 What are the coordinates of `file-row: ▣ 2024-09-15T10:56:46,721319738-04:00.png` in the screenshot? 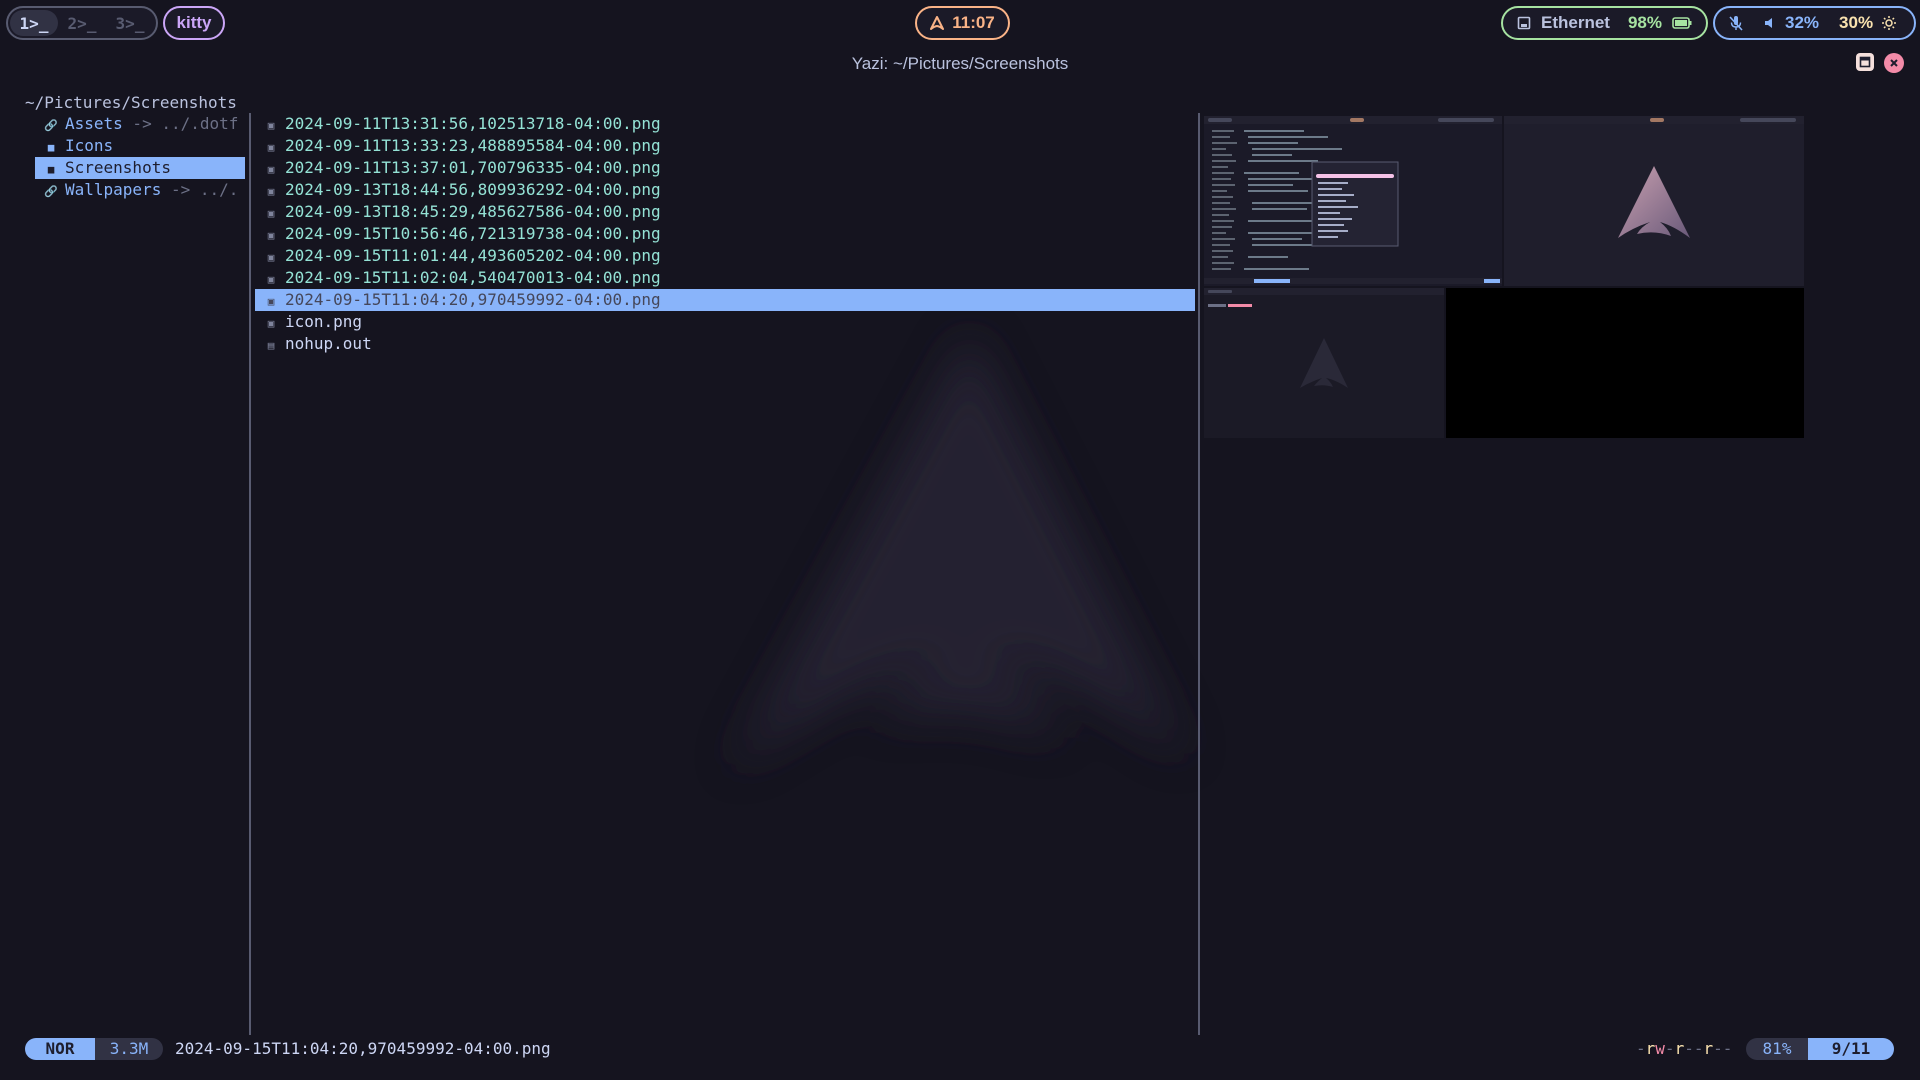 It's located at (725, 234).